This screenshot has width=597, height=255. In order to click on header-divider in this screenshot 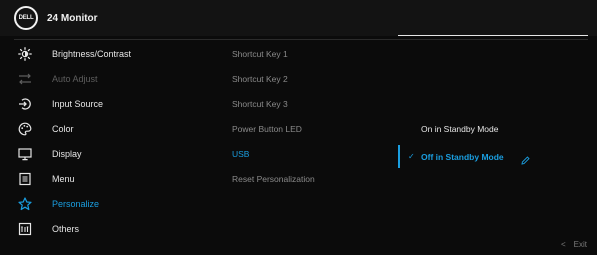, I will do `click(301, 39)`.